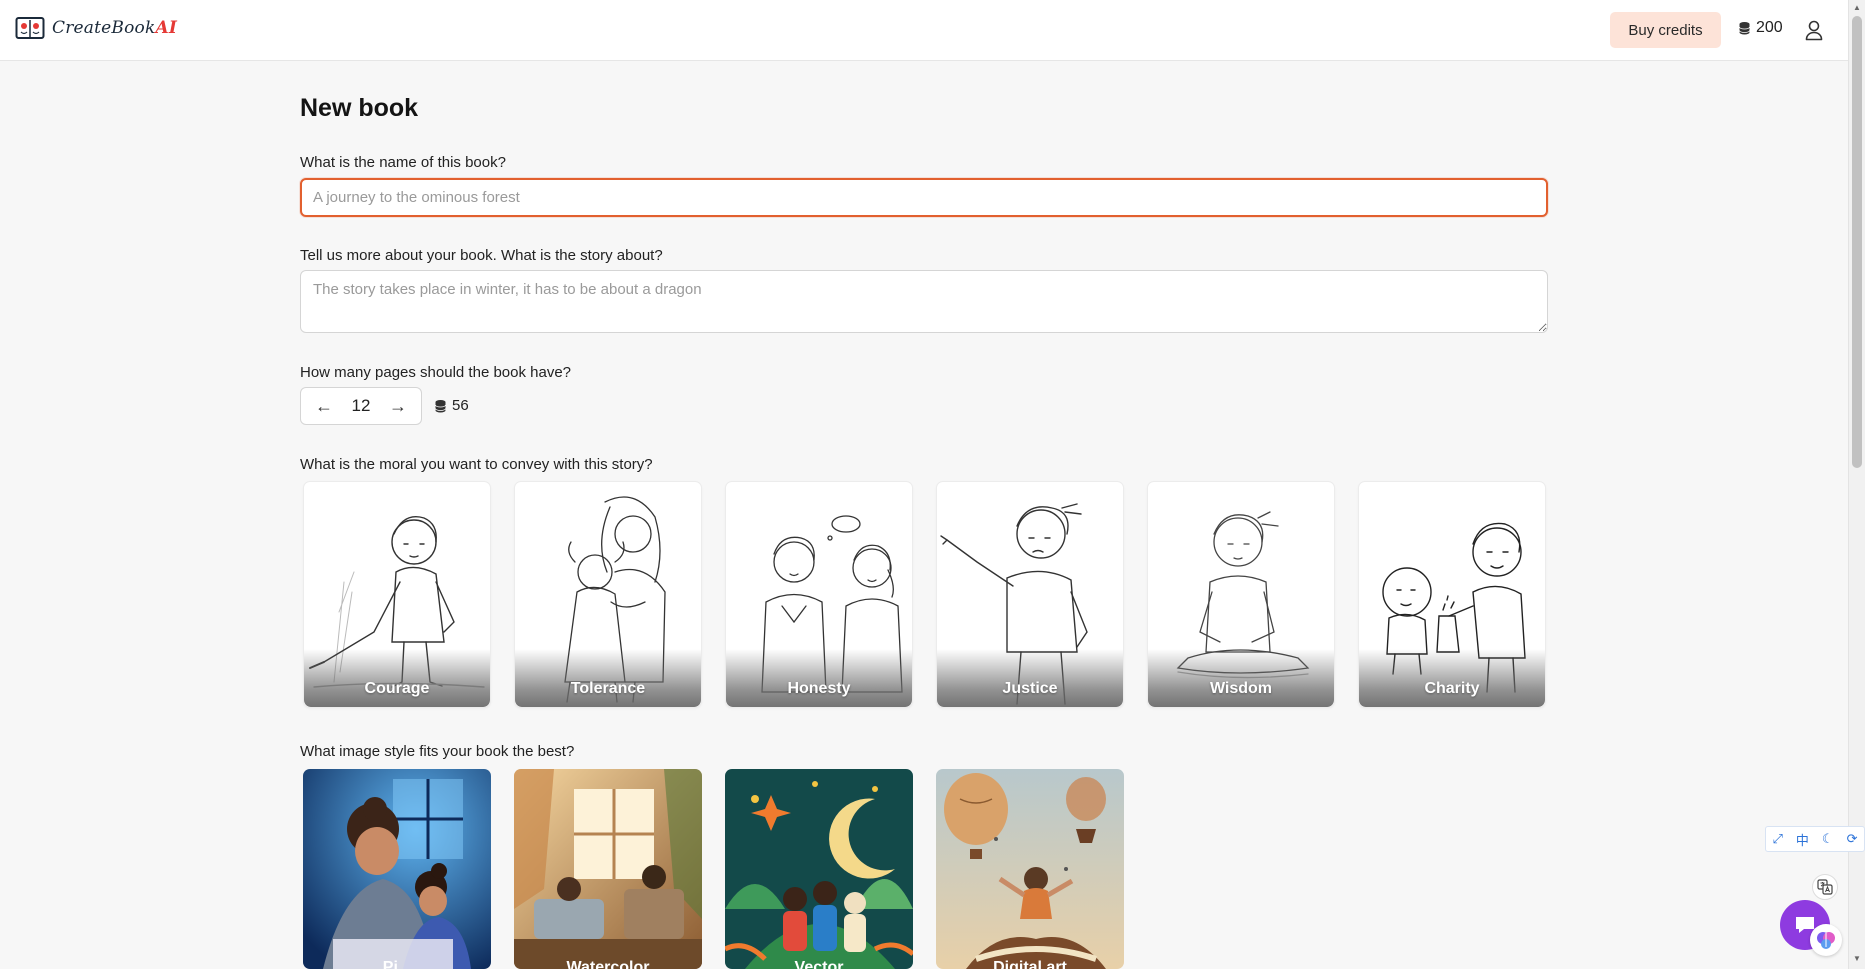 The image size is (1865, 969). What do you see at coordinates (608, 964) in the screenshot?
I see `style-card-label: Watercolor` at bounding box center [608, 964].